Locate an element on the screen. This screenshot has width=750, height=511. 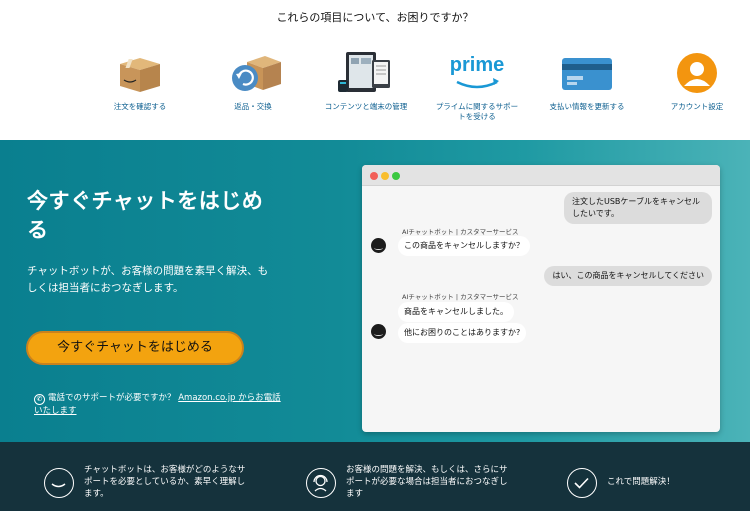
start-chat-button: 今すぐチャットをはじめる is located at coordinates (135, 348).